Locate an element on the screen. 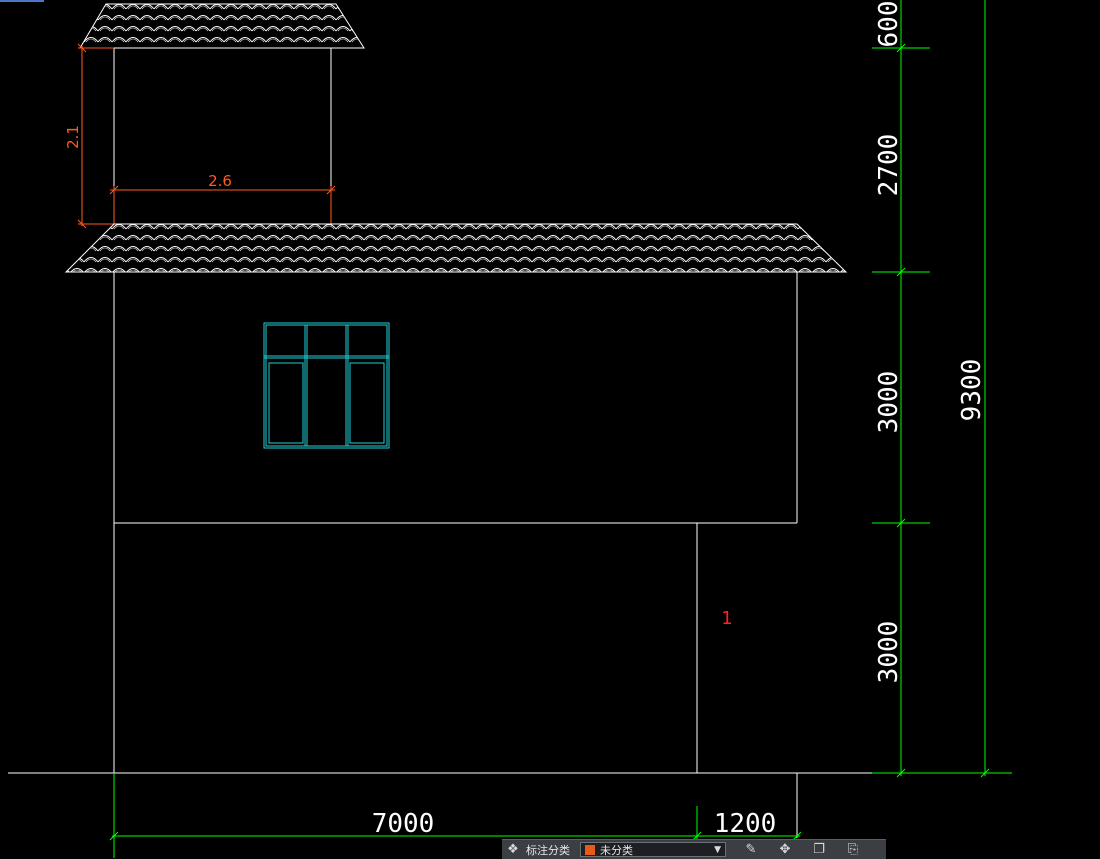 Image resolution: width=1100 pixels, height=859 pixels. room-label: 1 is located at coordinates (726, 618).